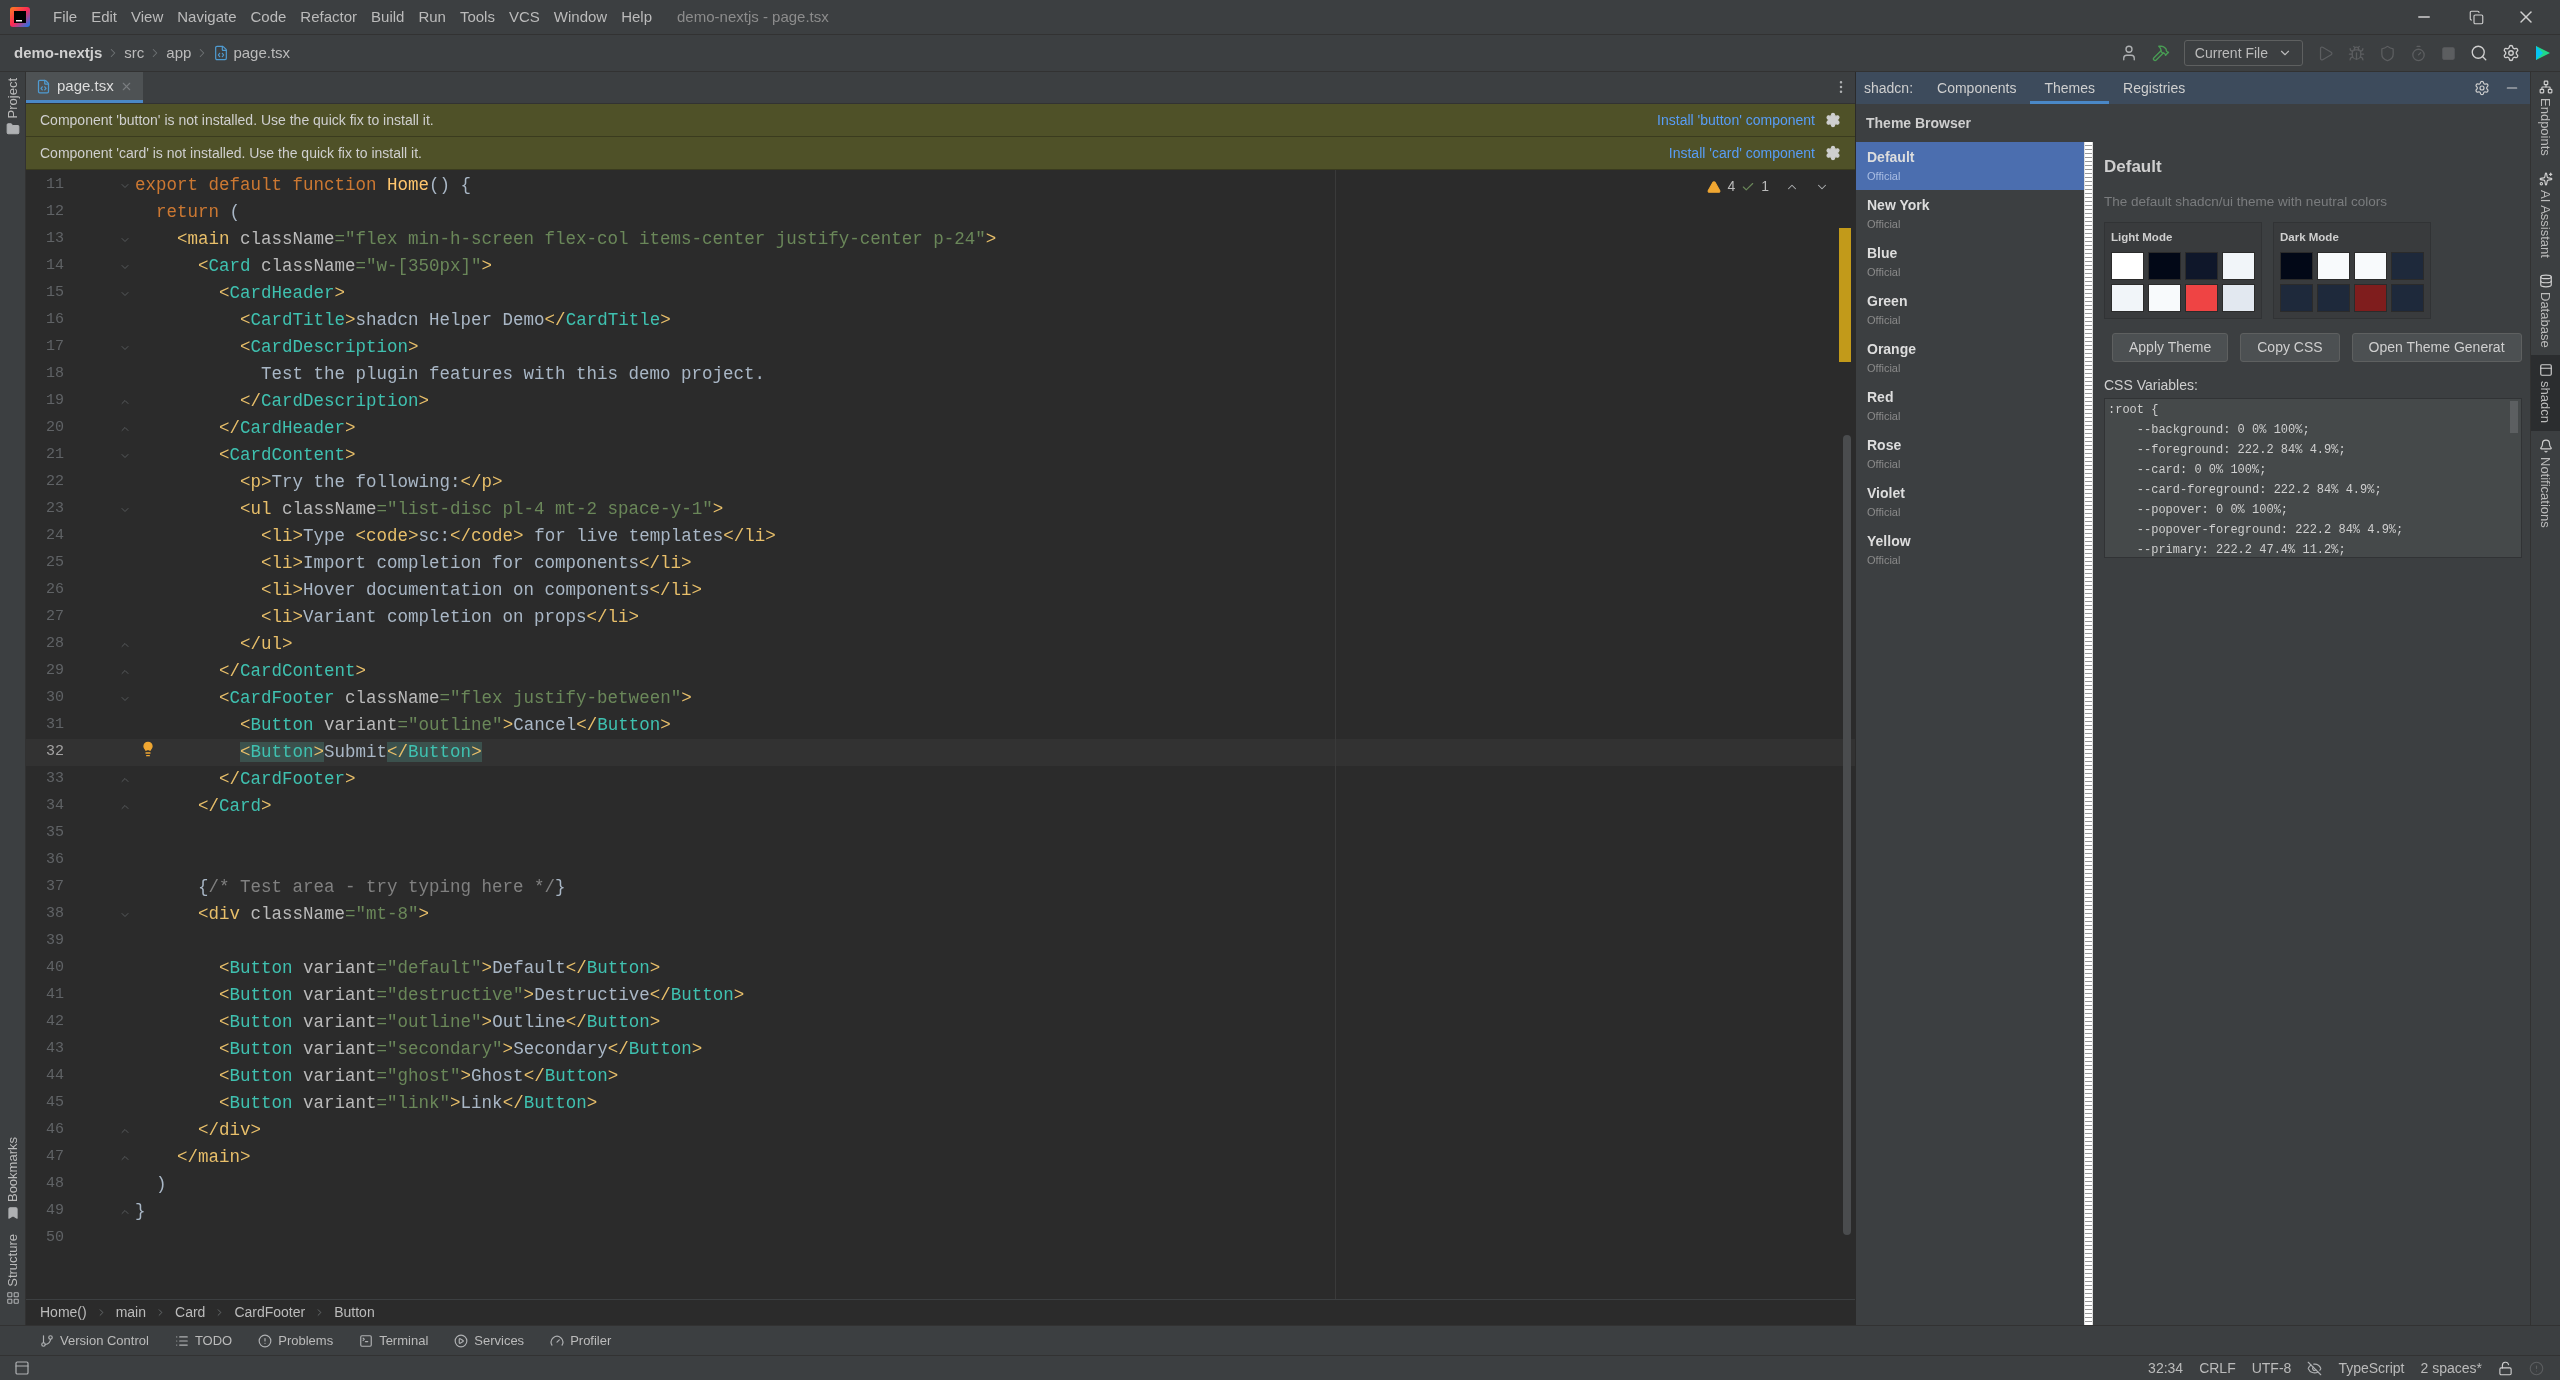 The height and width of the screenshot is (1380, 2560). I want to click on menu-item: View, so click(147, 17).